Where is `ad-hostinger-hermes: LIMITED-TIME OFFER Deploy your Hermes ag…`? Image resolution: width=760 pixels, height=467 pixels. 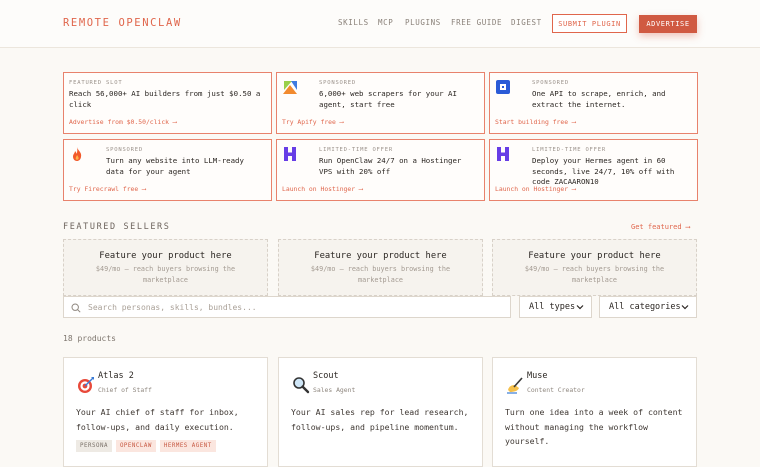 ad-hostinger-hermes: LIMITED-TIME OFFER Deploy your Hermes ag… is located at coordinates (593, 170).